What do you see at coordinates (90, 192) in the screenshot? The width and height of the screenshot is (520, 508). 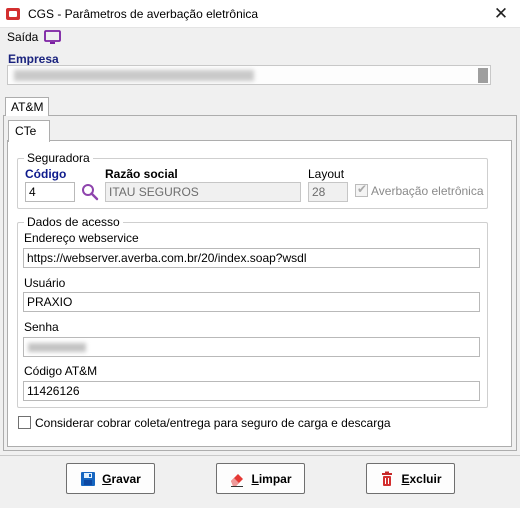 I see `search-icon` at bounding box center [90, 192].